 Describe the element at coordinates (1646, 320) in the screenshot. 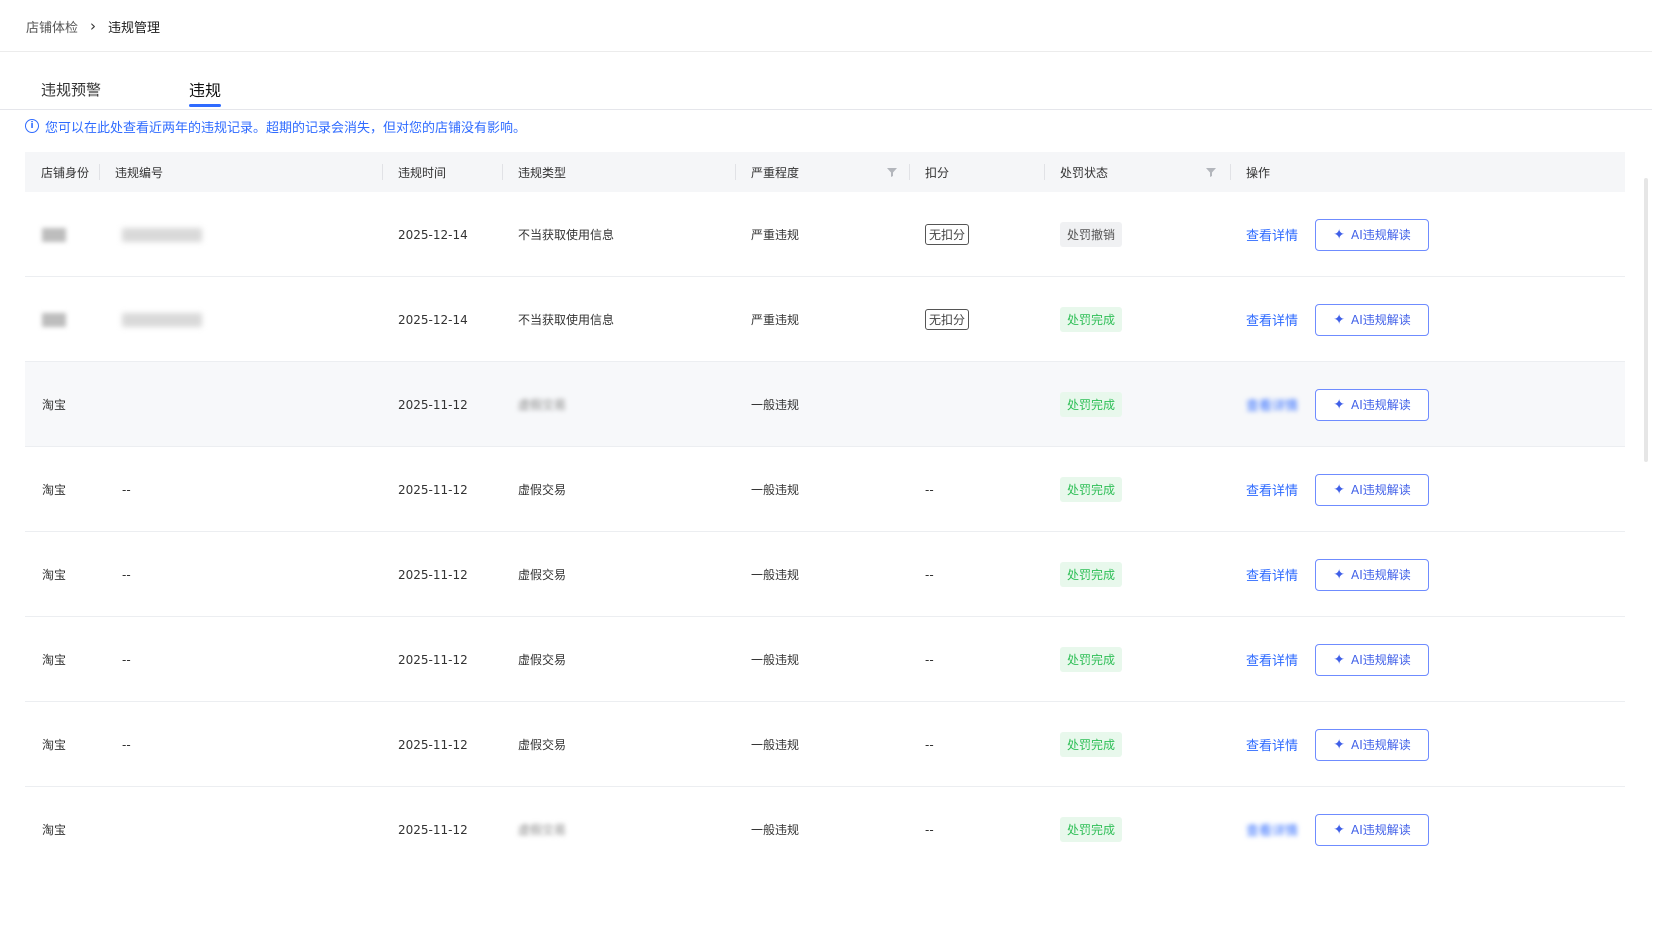

I see `vertical-scrollbar` at that location.